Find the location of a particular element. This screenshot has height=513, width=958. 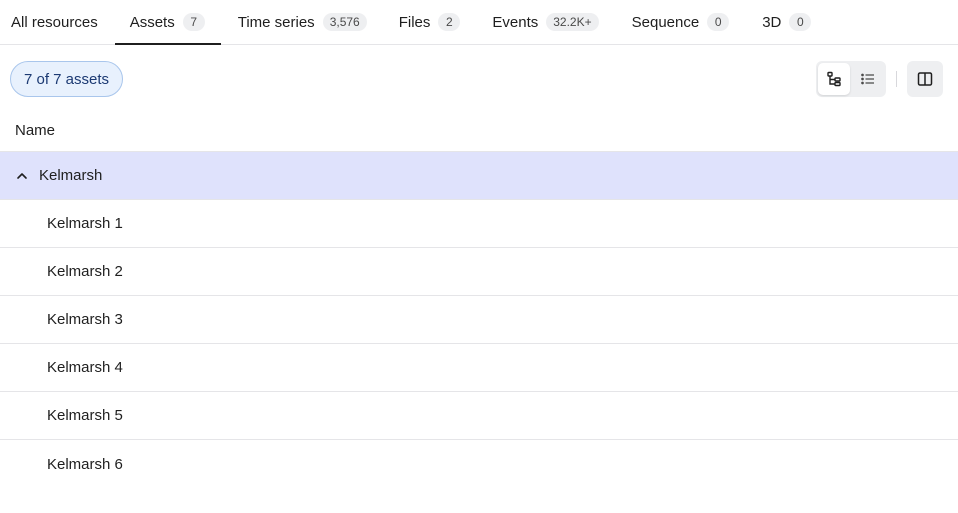

column-header-name: Name is located at coordinates (479, 131).